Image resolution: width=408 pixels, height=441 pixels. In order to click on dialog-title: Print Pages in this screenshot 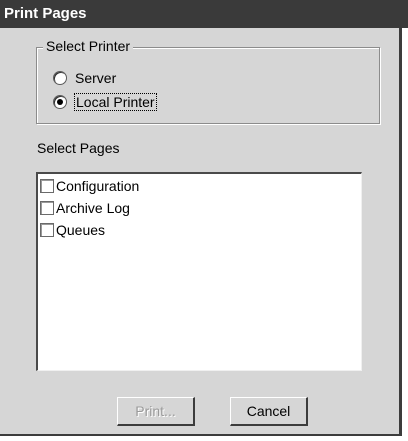, I will do `click(45, 13)`.